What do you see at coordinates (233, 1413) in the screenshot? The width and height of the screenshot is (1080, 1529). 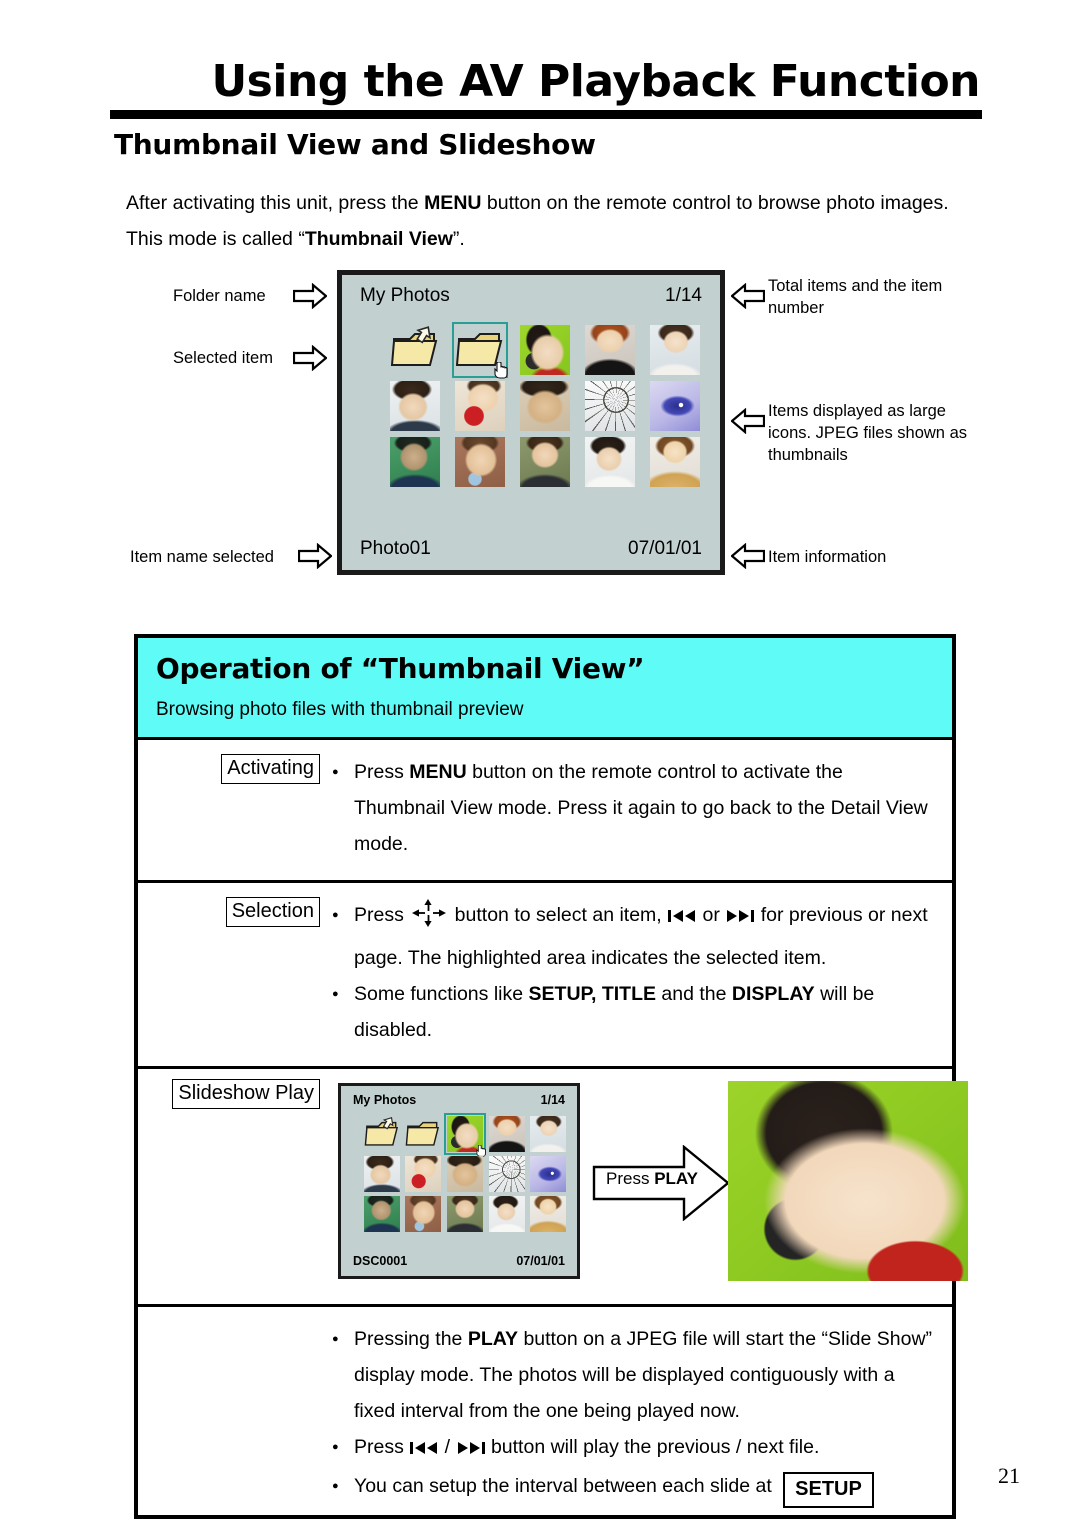 I see `row-label-col-empty` at bounding box center [233, 1413].